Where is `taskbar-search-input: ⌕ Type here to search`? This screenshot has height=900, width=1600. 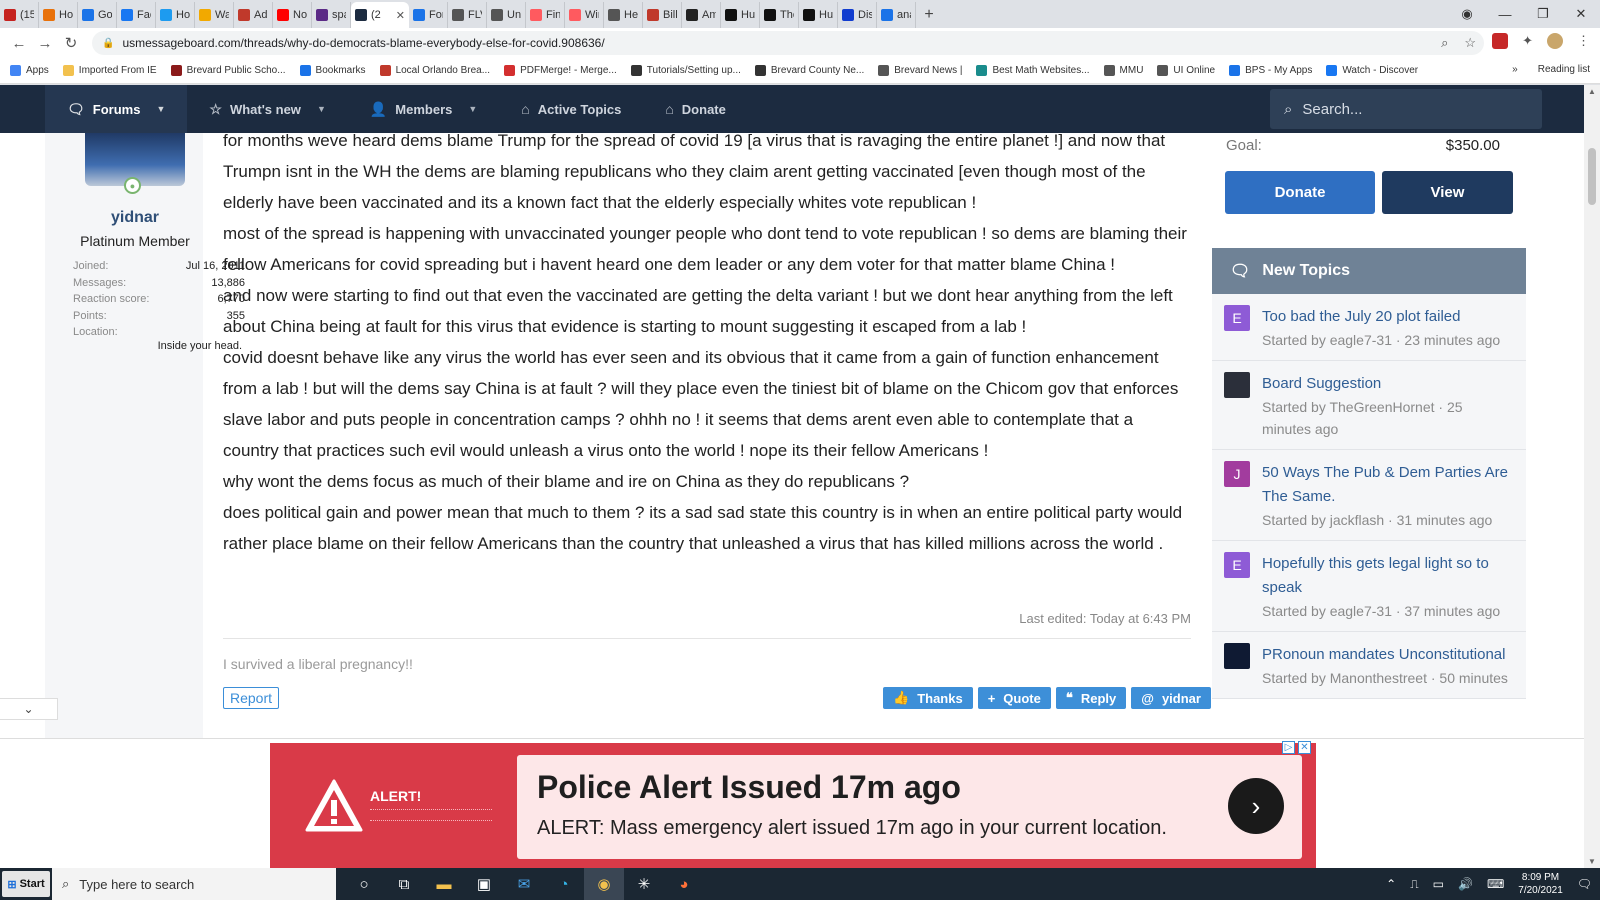
taskbar-search-input: ⌕ Type here to search is located at coordinates (194, 884).